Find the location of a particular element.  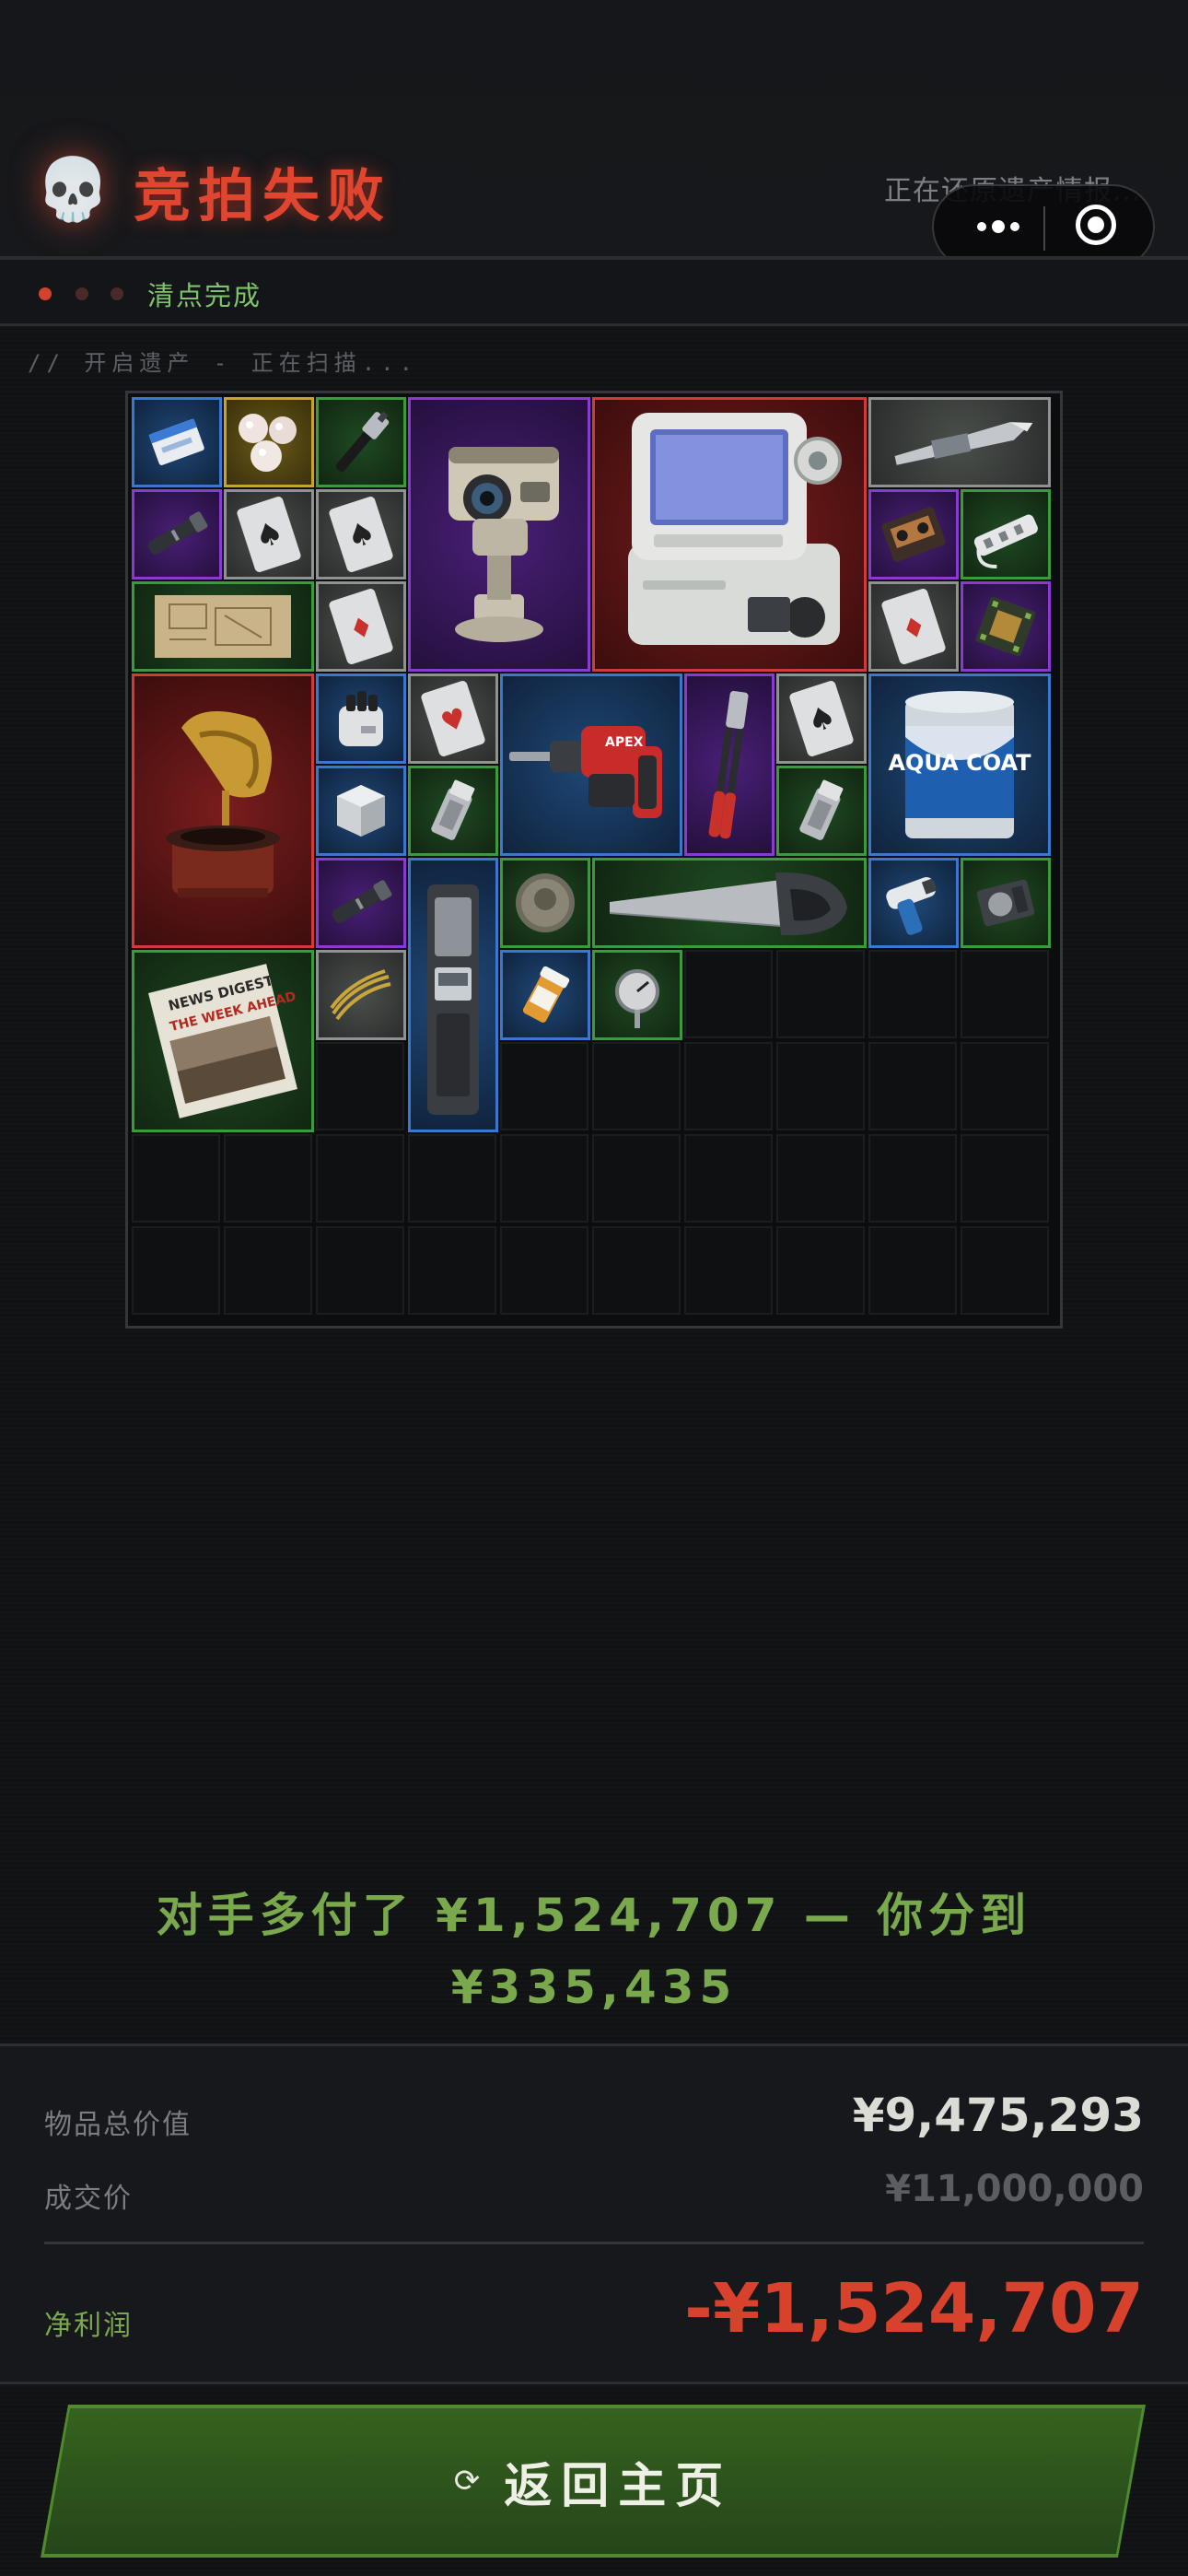

circuit-board-item is located at coordinates (1006, 626).